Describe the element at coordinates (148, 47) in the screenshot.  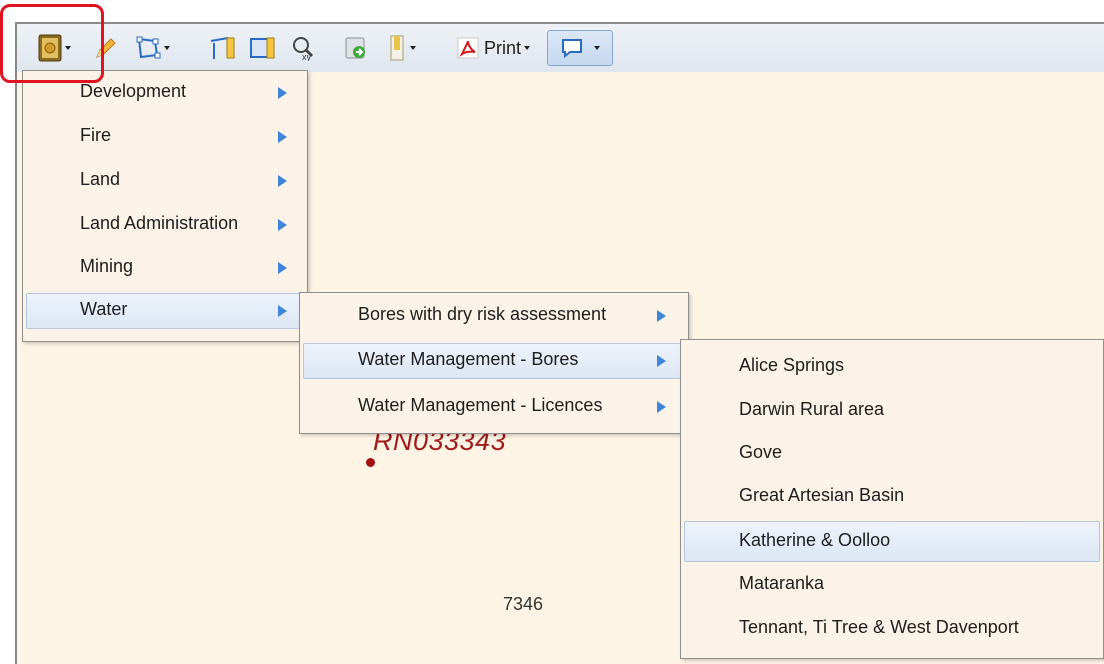
I see `polygon-select-icon` at that location.